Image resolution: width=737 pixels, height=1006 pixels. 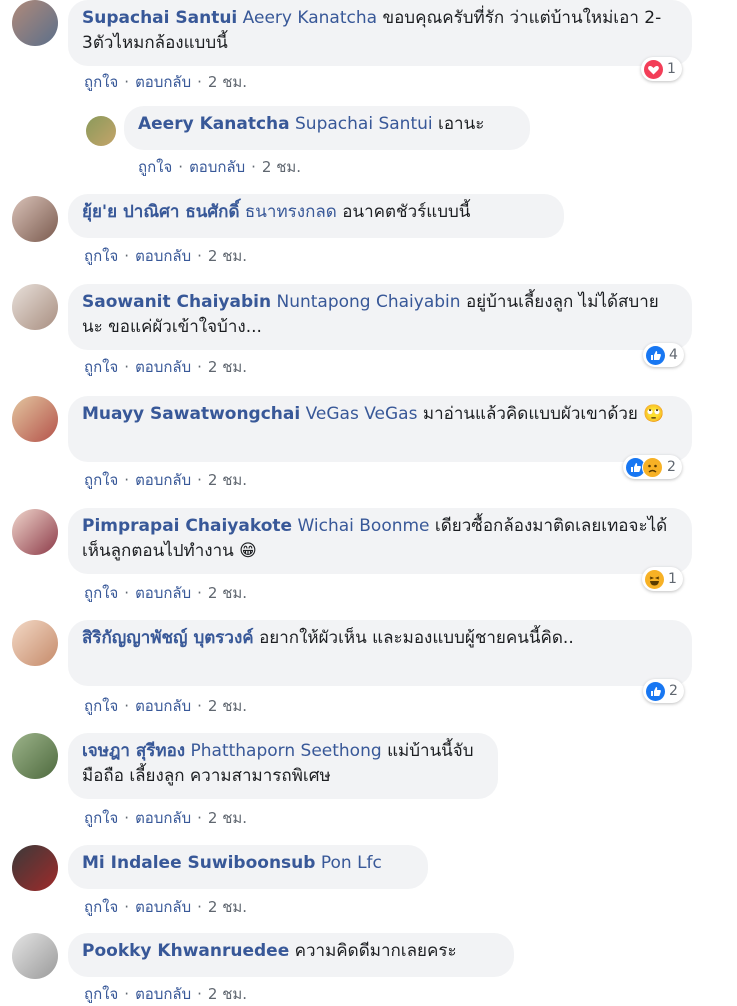 What do you see at coordinates (673, 355) in the screenshot?
I see `reaction-count: 4` at bounding box center [673, 355].